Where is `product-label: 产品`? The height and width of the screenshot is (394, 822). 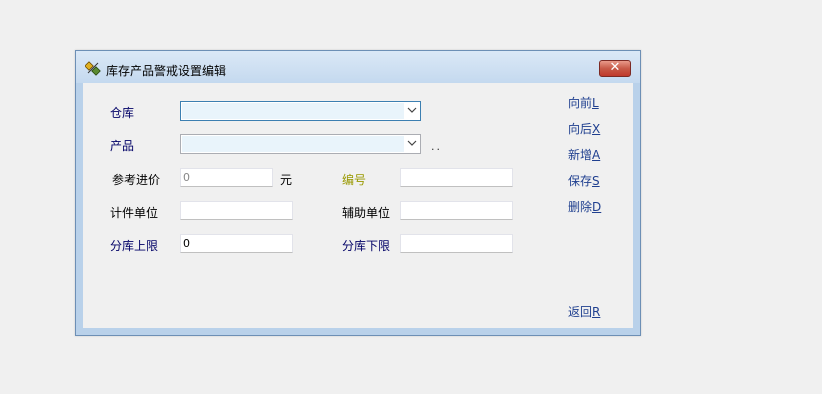
product-label: 产品 is located at coordinates (122, 146).